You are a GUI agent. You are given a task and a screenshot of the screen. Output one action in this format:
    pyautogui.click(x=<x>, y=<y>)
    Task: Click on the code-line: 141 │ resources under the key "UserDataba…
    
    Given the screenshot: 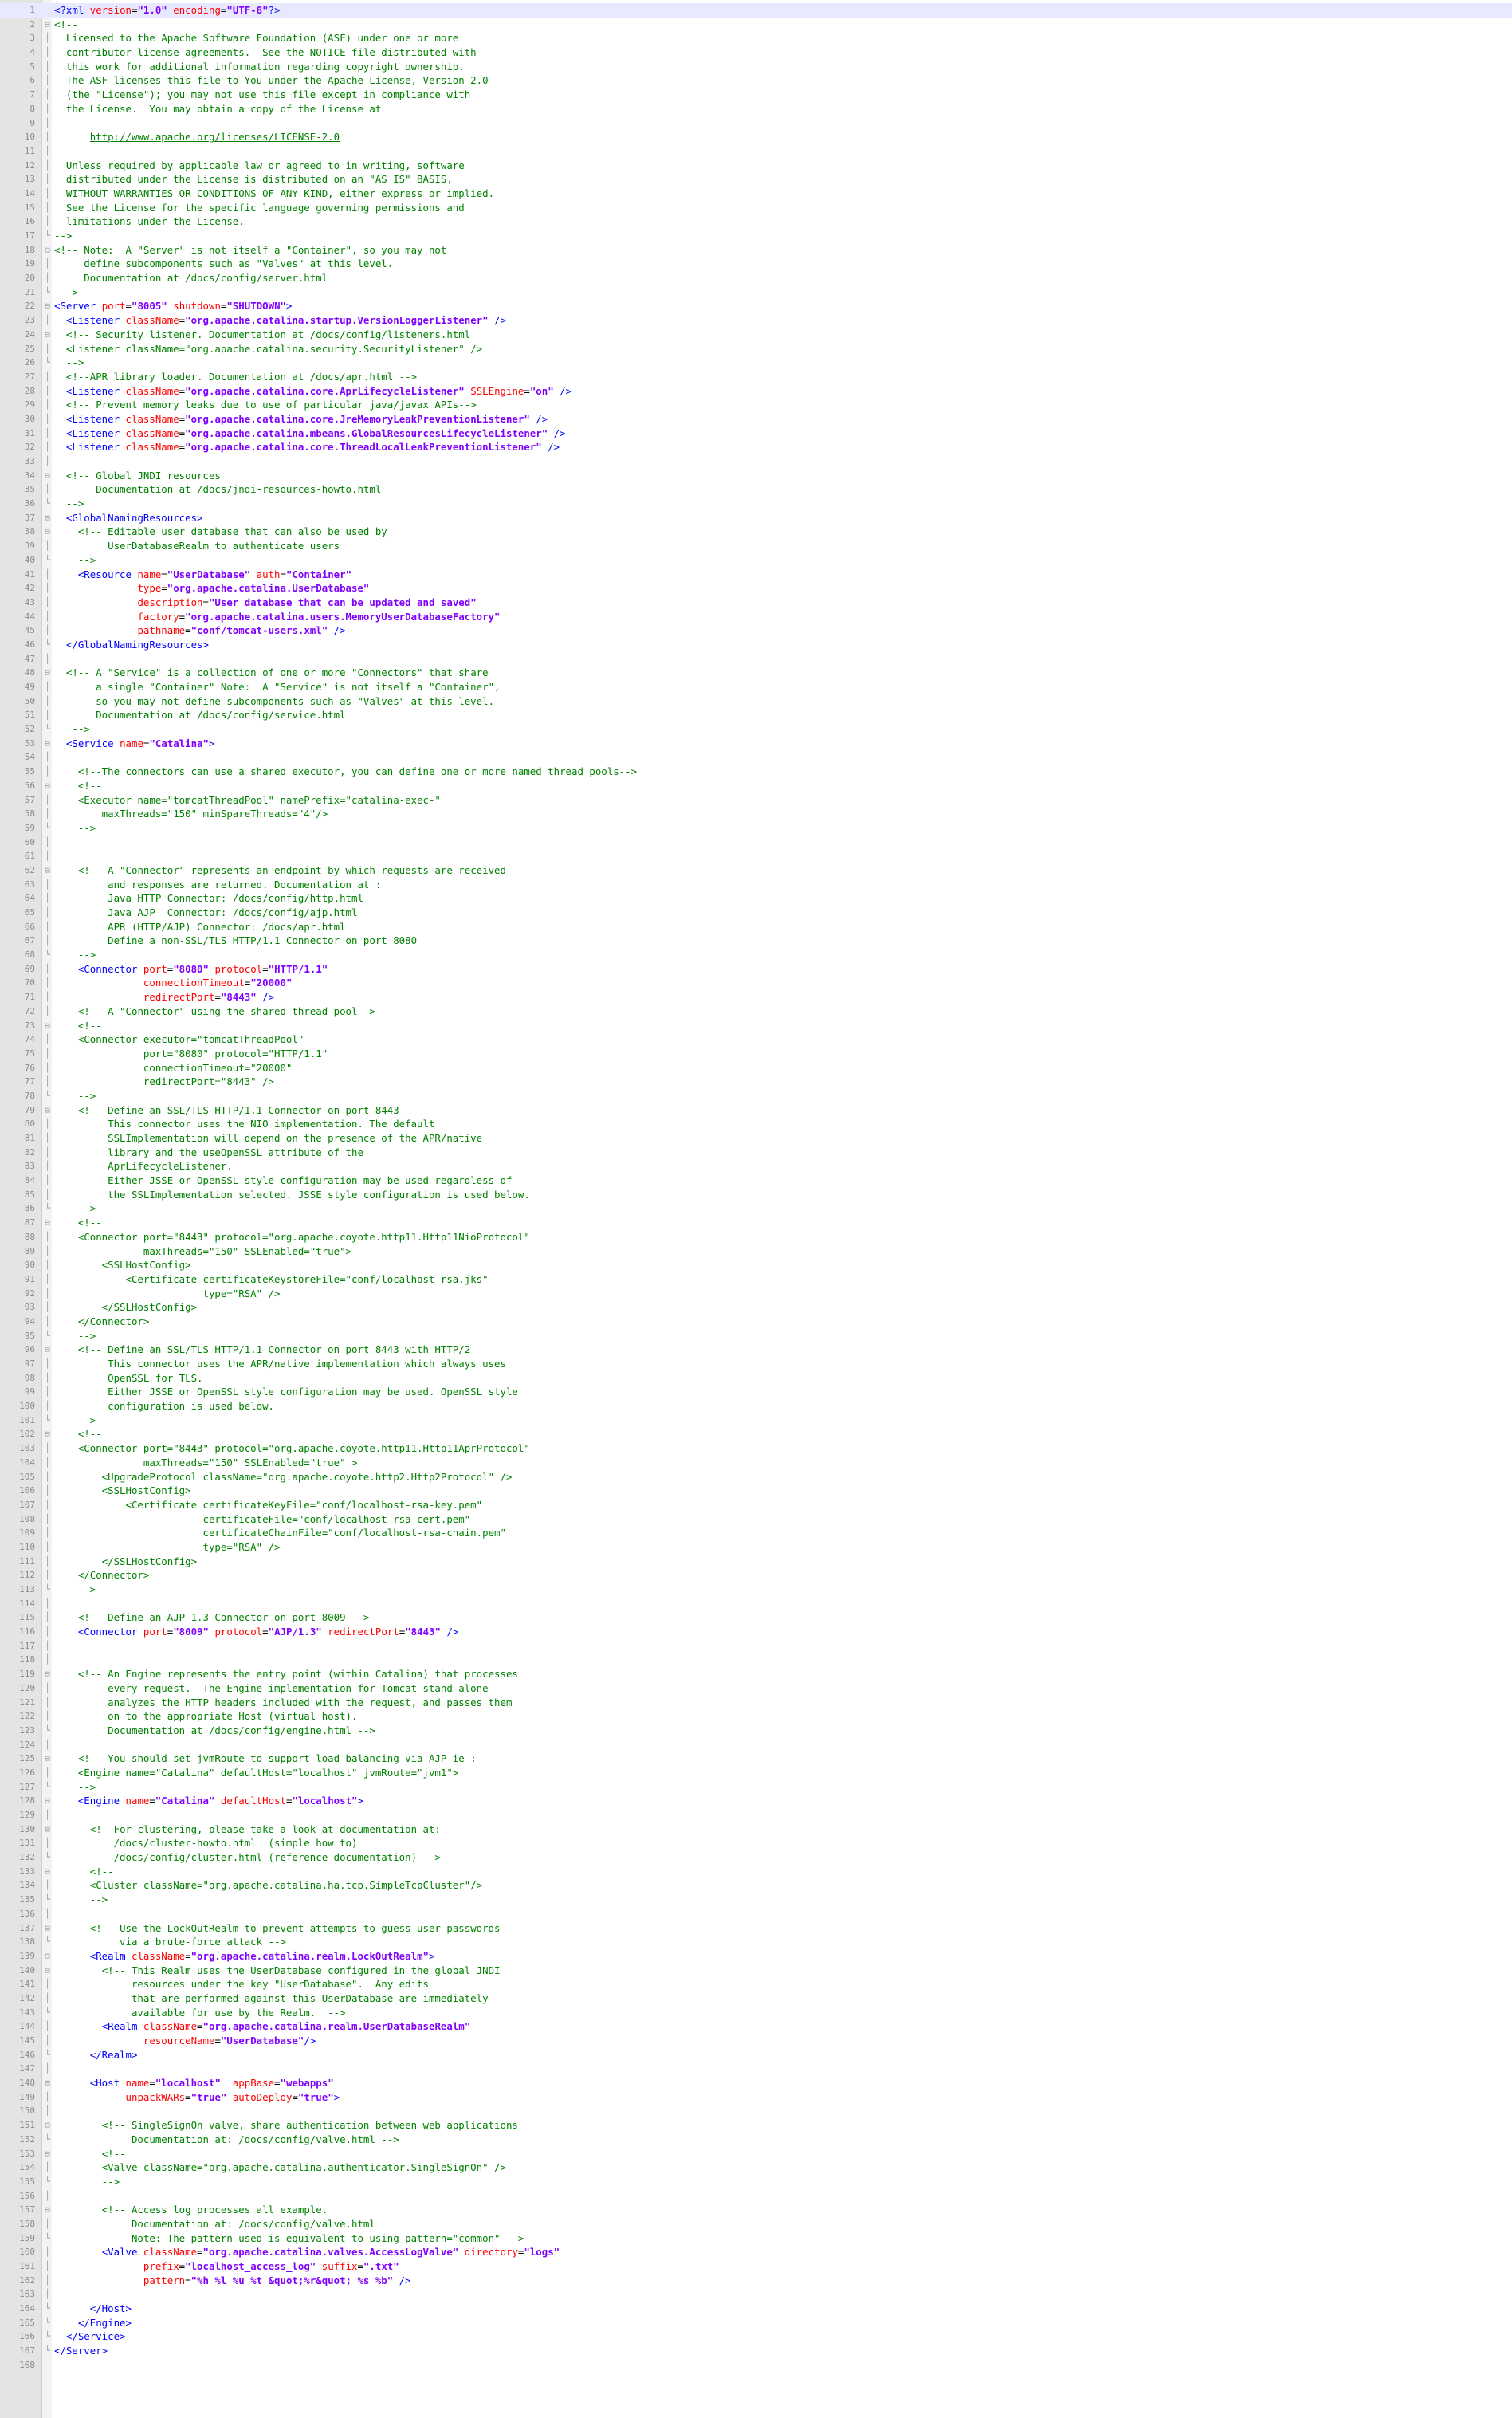 What is the action you would take?
    pyautogui.click(x=756, y=1984)
    